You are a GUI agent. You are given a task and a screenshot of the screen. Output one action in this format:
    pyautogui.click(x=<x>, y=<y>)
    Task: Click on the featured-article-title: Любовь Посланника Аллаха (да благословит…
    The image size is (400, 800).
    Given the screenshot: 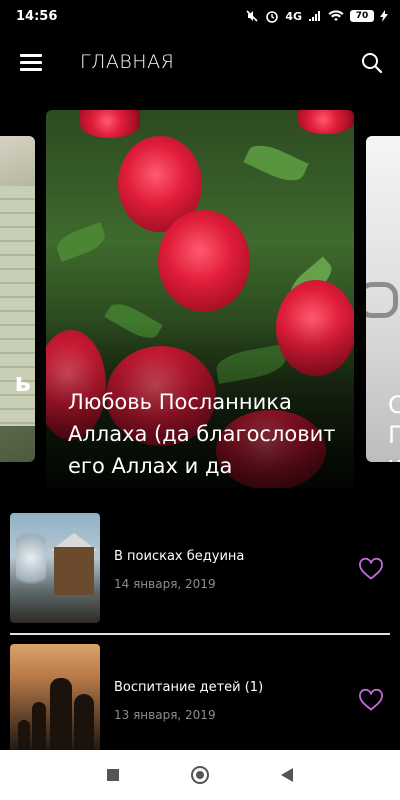 What is the action you would take?
    pyautogui.click(x=202, y=434)
    